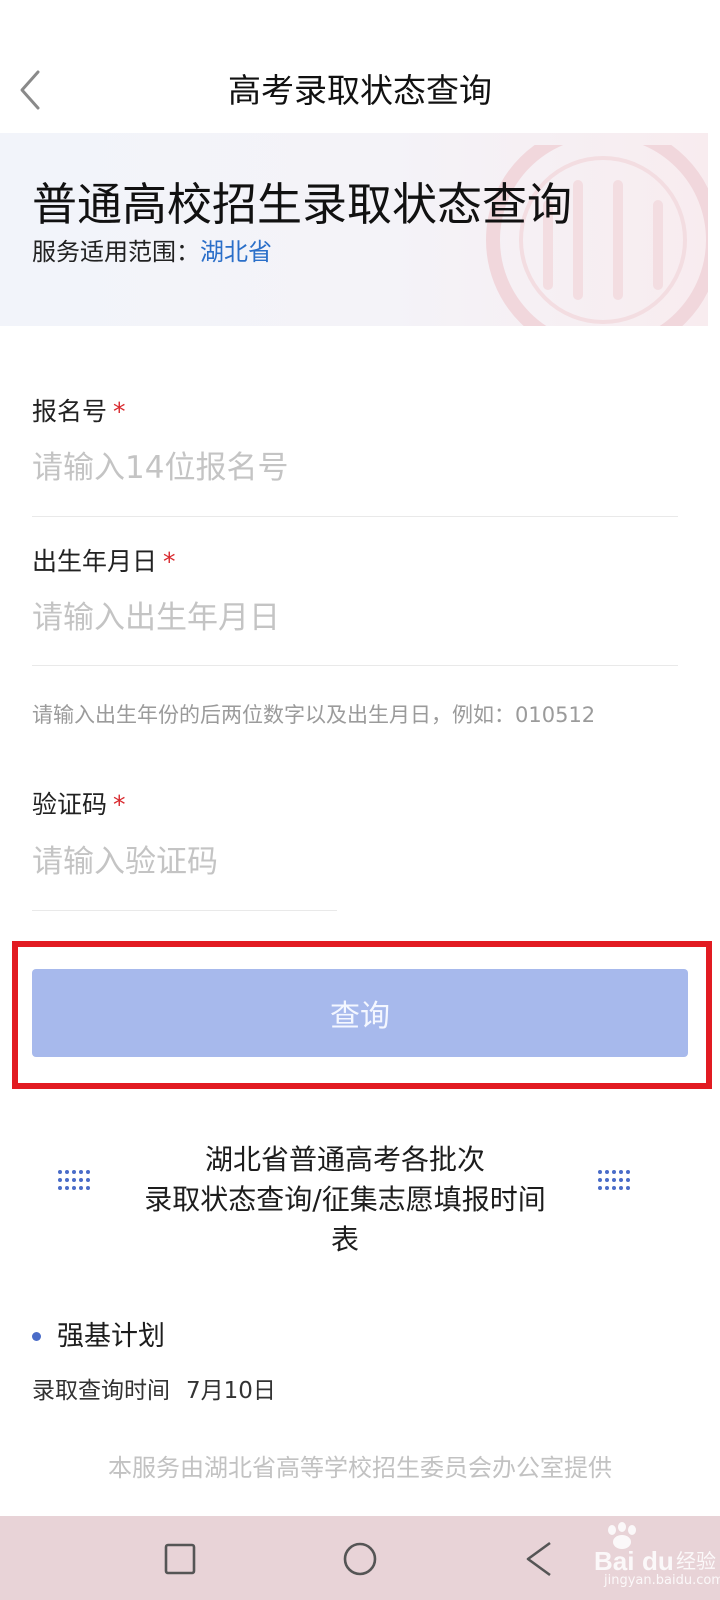 The width and height of the screenshot is (720, 1600). What do you see at coordinates (231, 1391) in the screenshot?
I see `schedule-time-value: 7月10日` at bounding box center [231, 1391].